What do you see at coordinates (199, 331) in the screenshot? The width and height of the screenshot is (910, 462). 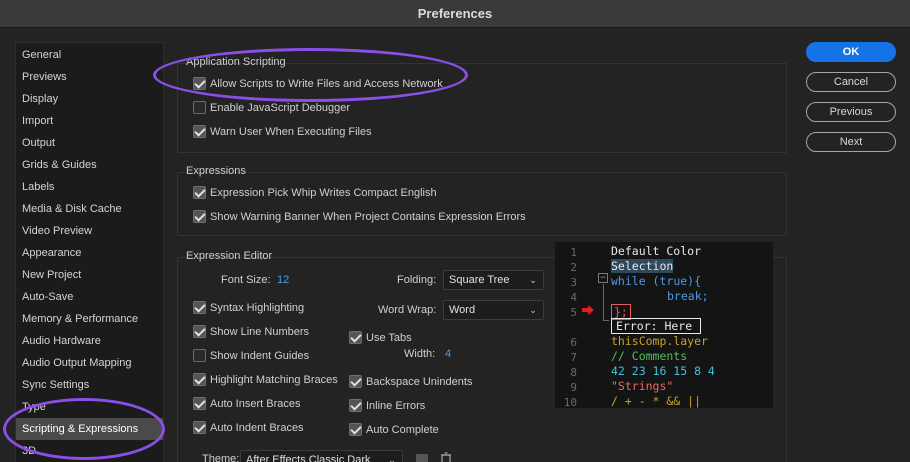 I see `show-line-numbers-checkbox` at bounding box center [199, 331].